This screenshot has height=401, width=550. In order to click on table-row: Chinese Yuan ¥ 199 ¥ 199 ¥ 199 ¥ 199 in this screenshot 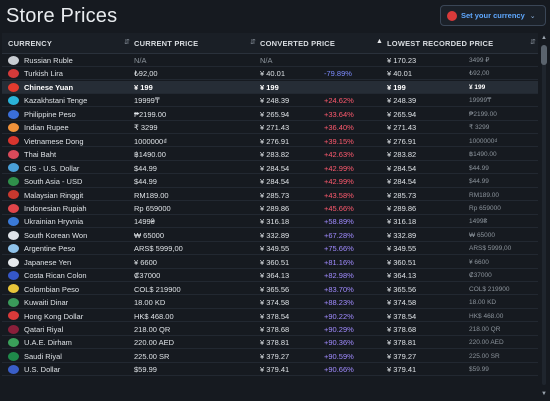, I will do `click(270, 87)`.